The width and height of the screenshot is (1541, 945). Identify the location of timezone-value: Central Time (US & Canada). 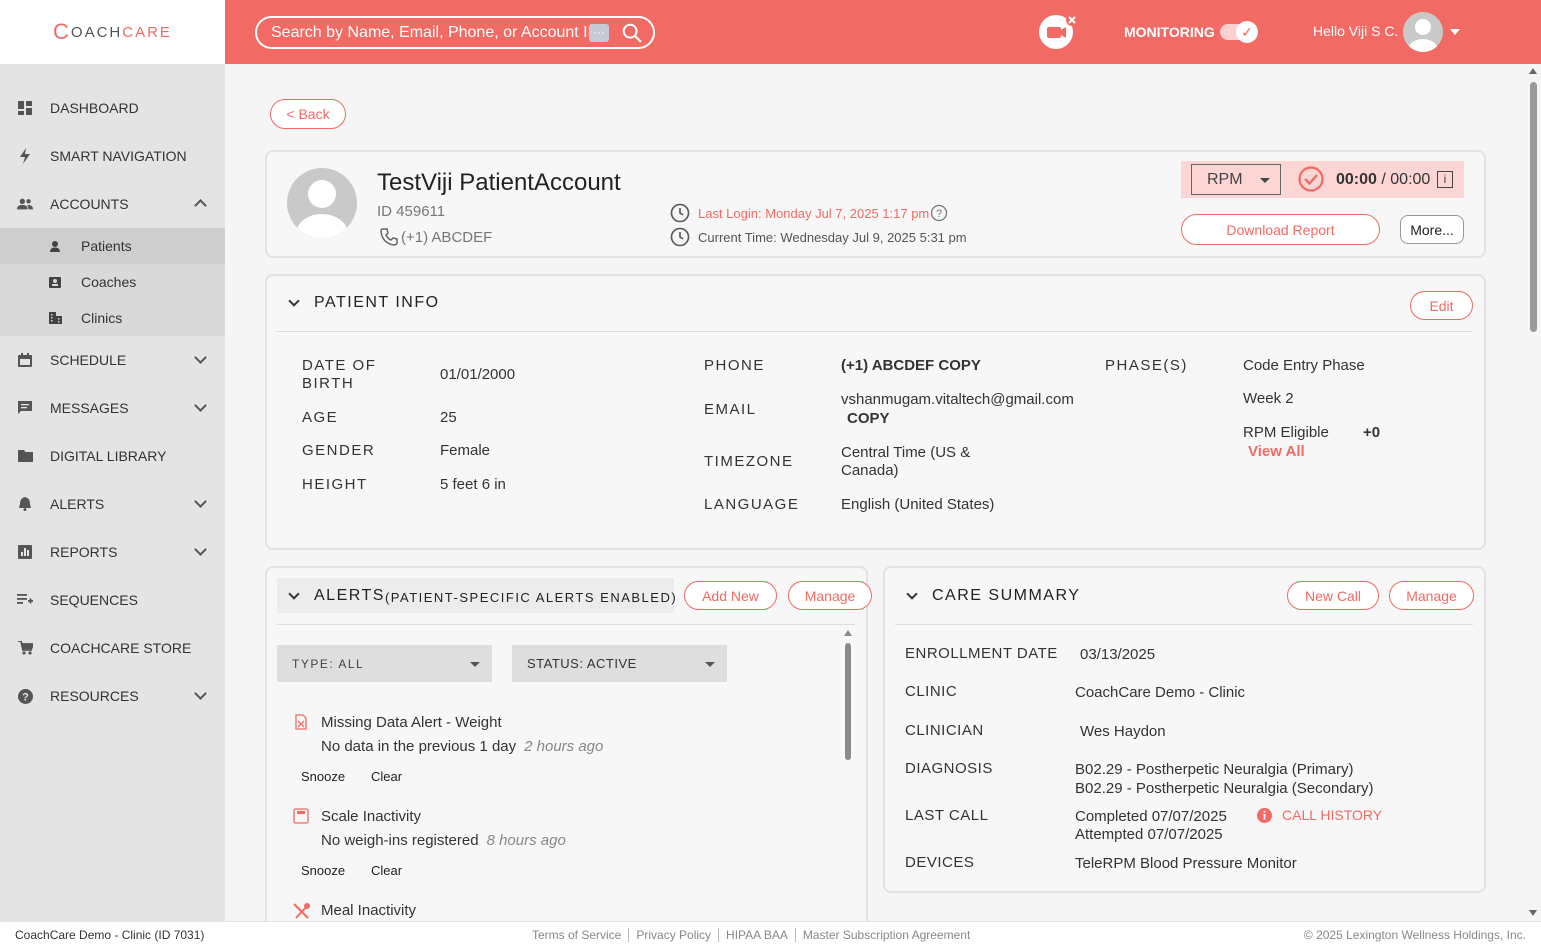
(906, 461).